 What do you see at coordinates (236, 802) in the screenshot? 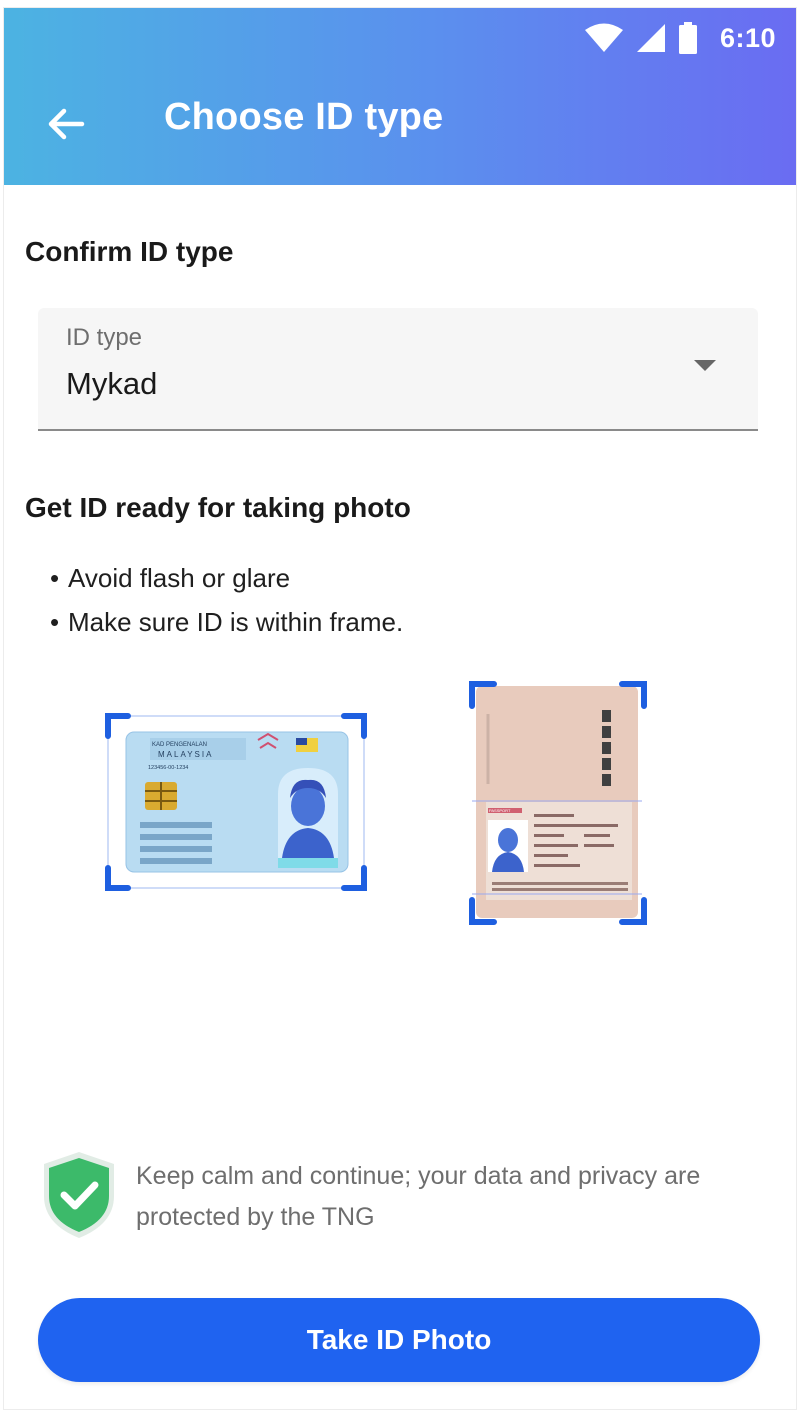
I see `id-card-illustration: KAD PENGENALAN MALAYSIA 123456-00-1234` at bounding box center [236, 802].